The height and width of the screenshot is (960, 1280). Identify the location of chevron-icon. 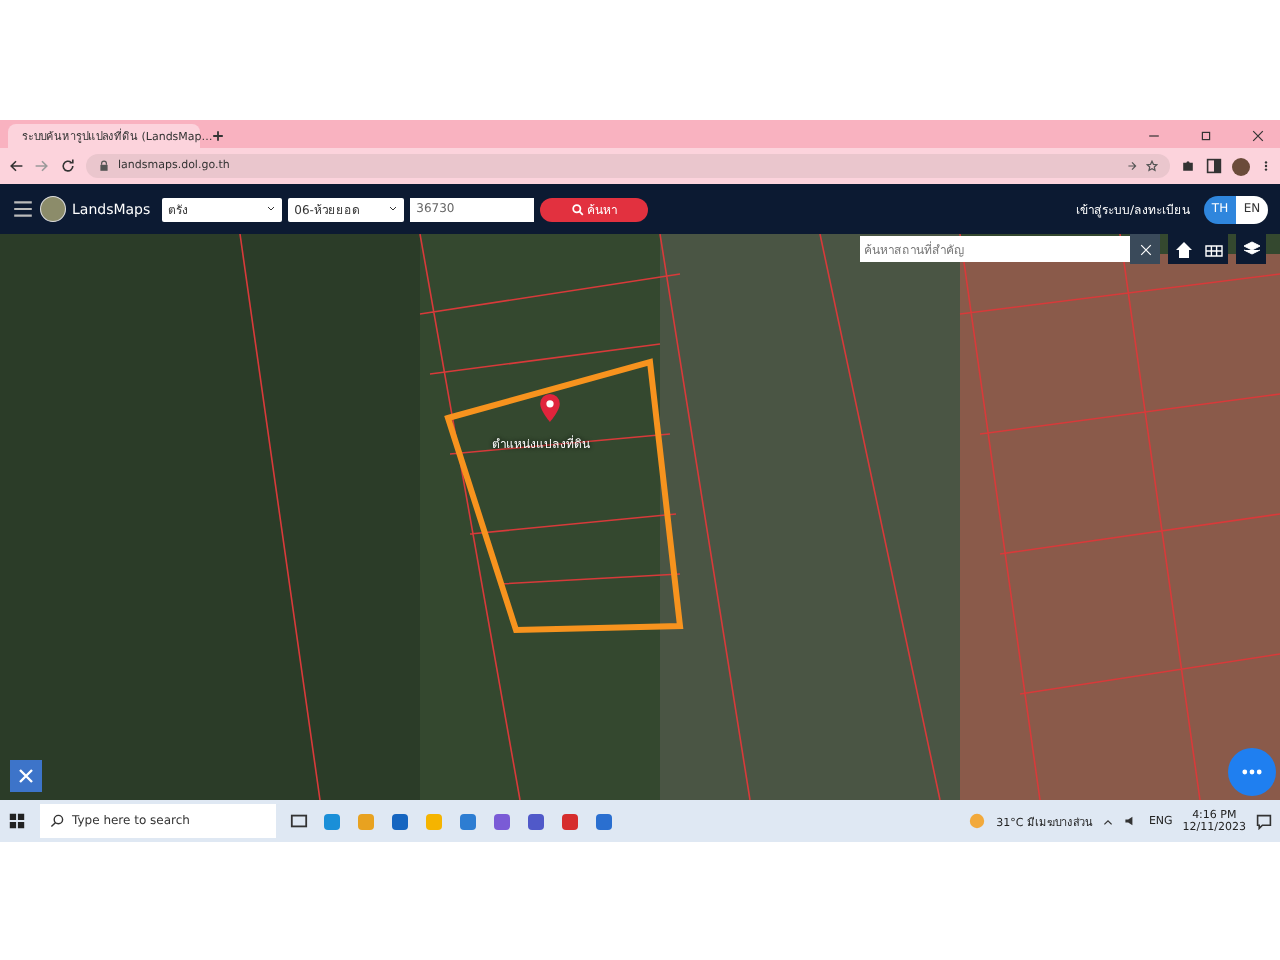
(1108, 821).